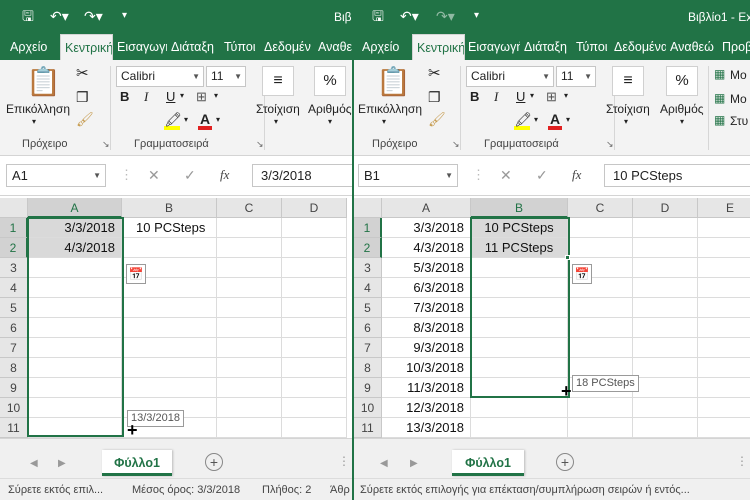 The image size is (750, 500). I want to click on fill-color-dropdown-icon: ▾, so click(536, 120).